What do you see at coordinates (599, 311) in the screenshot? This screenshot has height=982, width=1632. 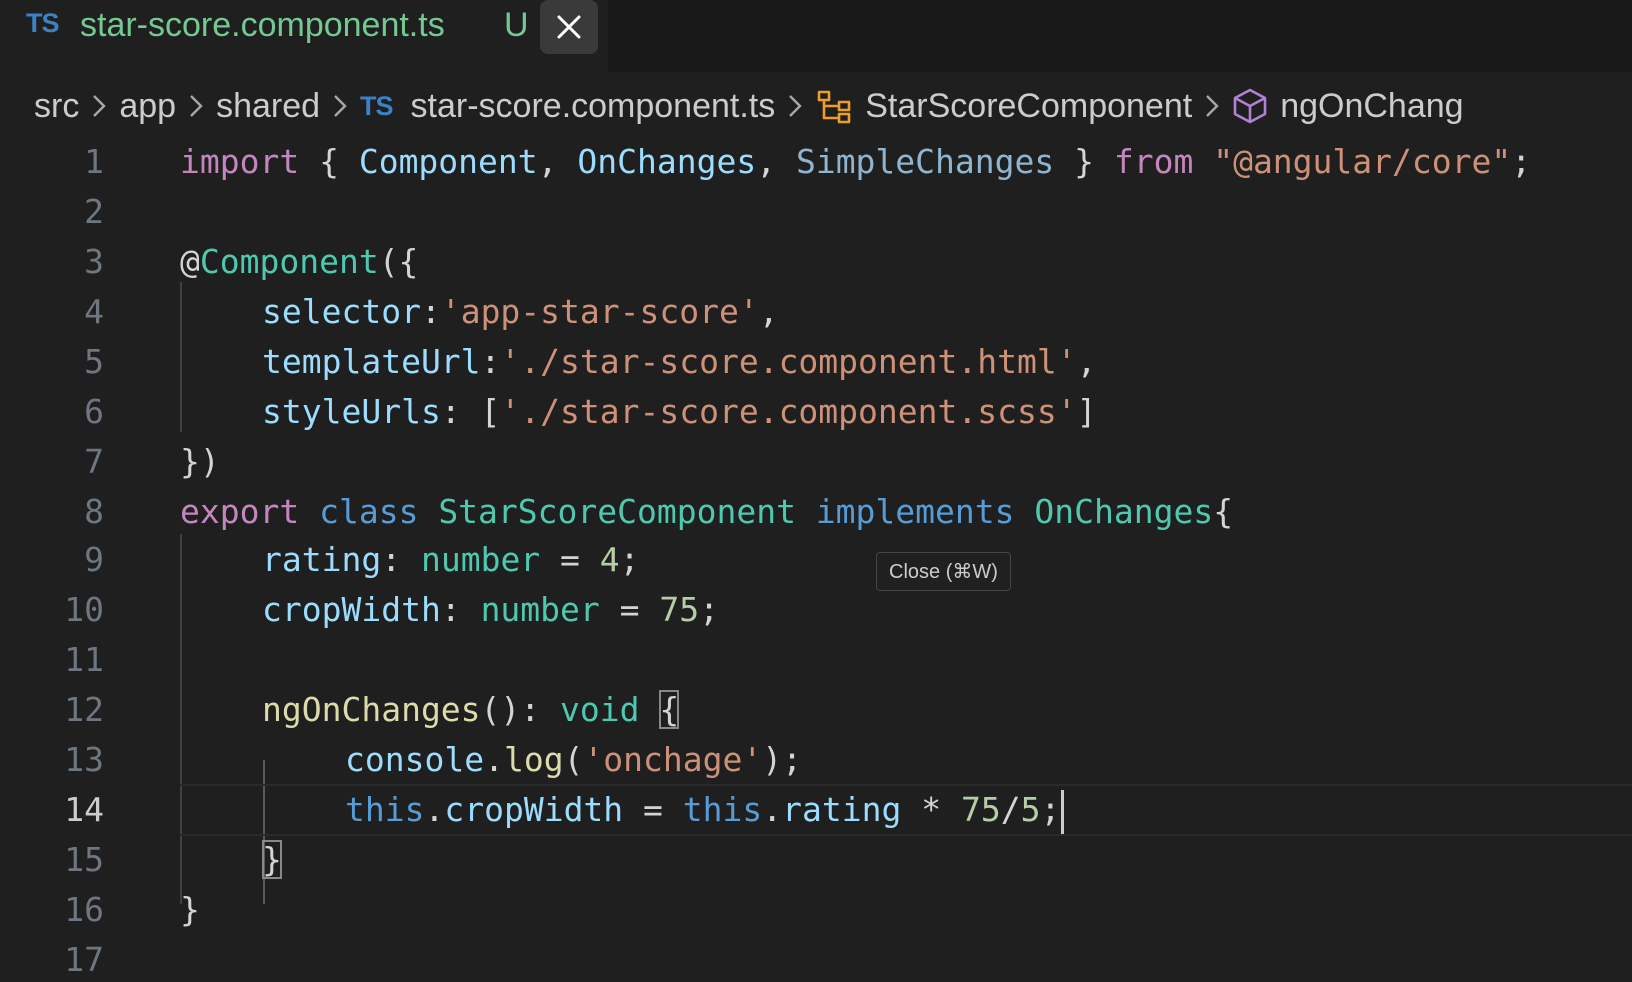 I see `token-string: 'app-star-score'` at bounding box center [599, 311].